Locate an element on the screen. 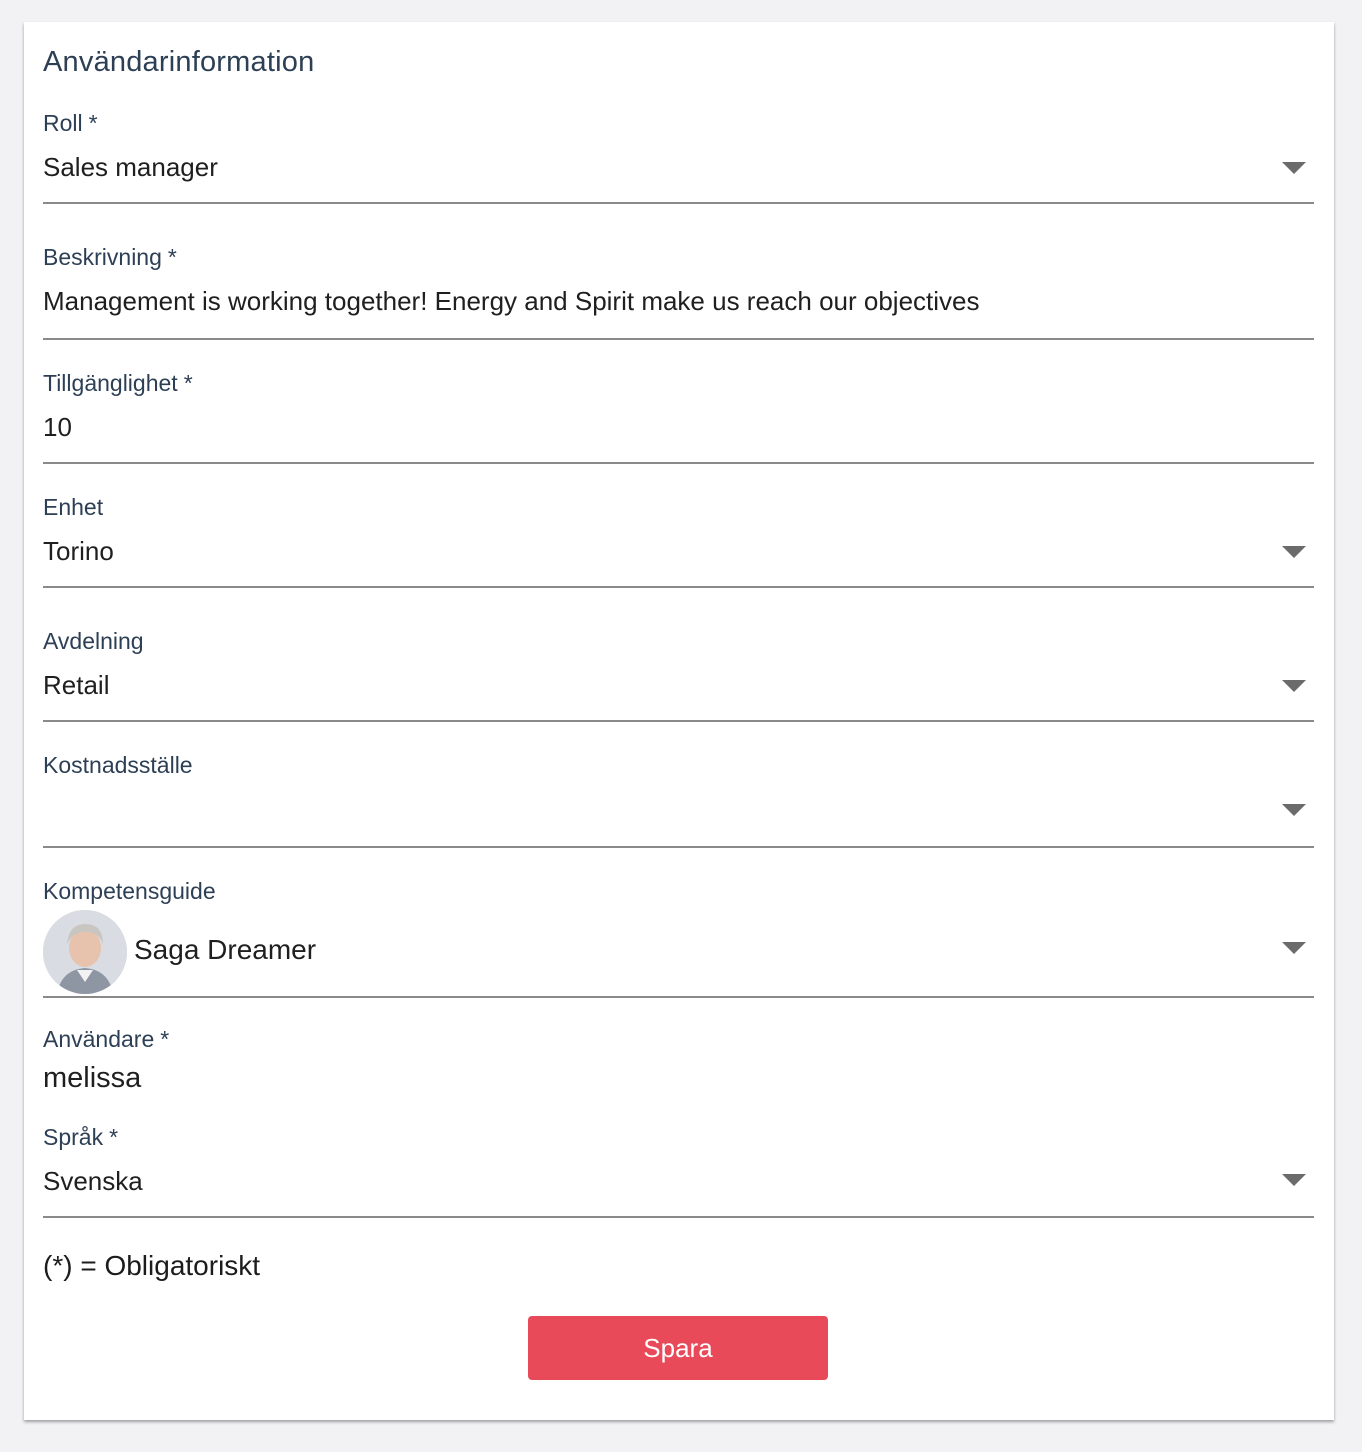  language-underline is located at coordinates (678, 1217).